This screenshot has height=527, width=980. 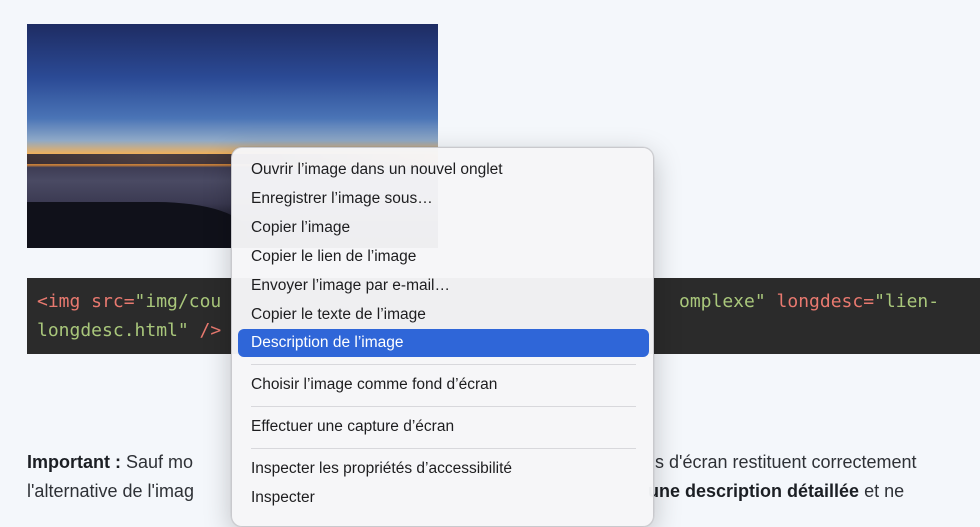 I want to click on paragraph-text: et ne, so click(x=882, y=491).